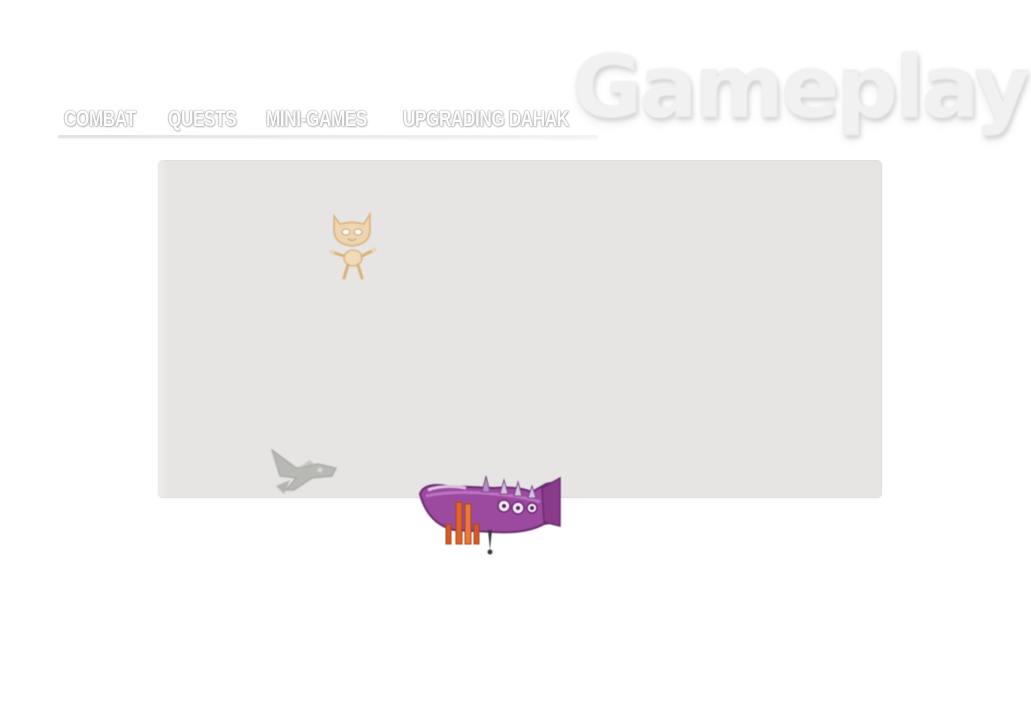  Describe the element at coordinates (100, 119) in the screenshot. I see `nav-combat: COMBAT` at that location.